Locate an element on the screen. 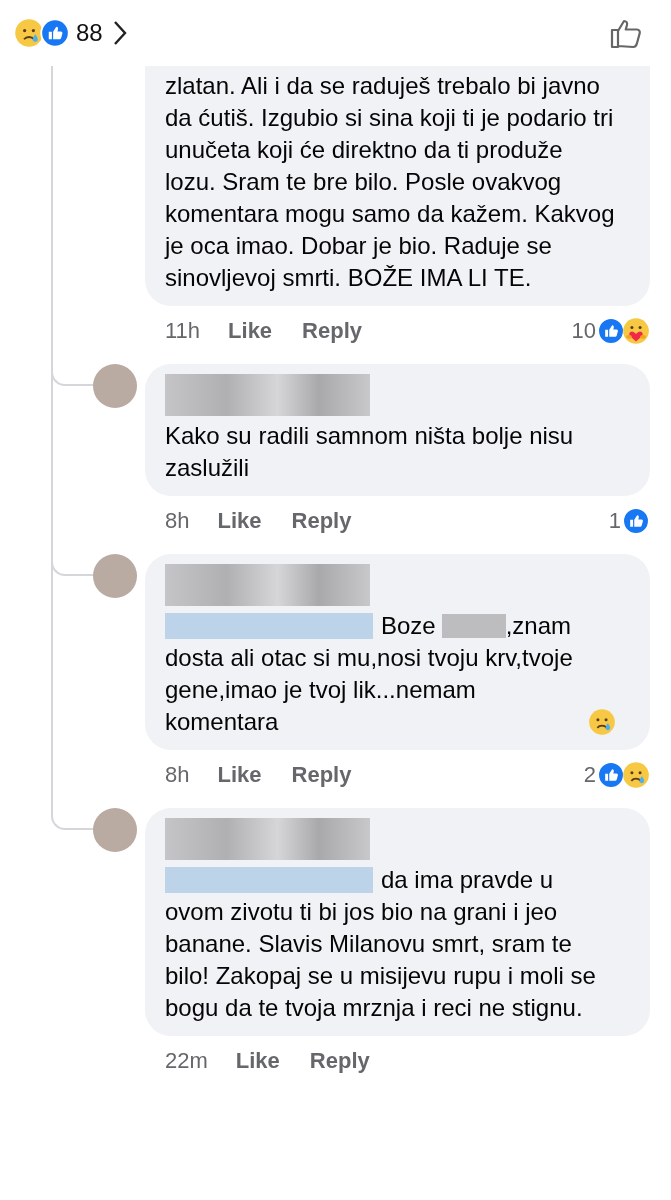  comment-time: 22m is located at coordinates (186, 1061).